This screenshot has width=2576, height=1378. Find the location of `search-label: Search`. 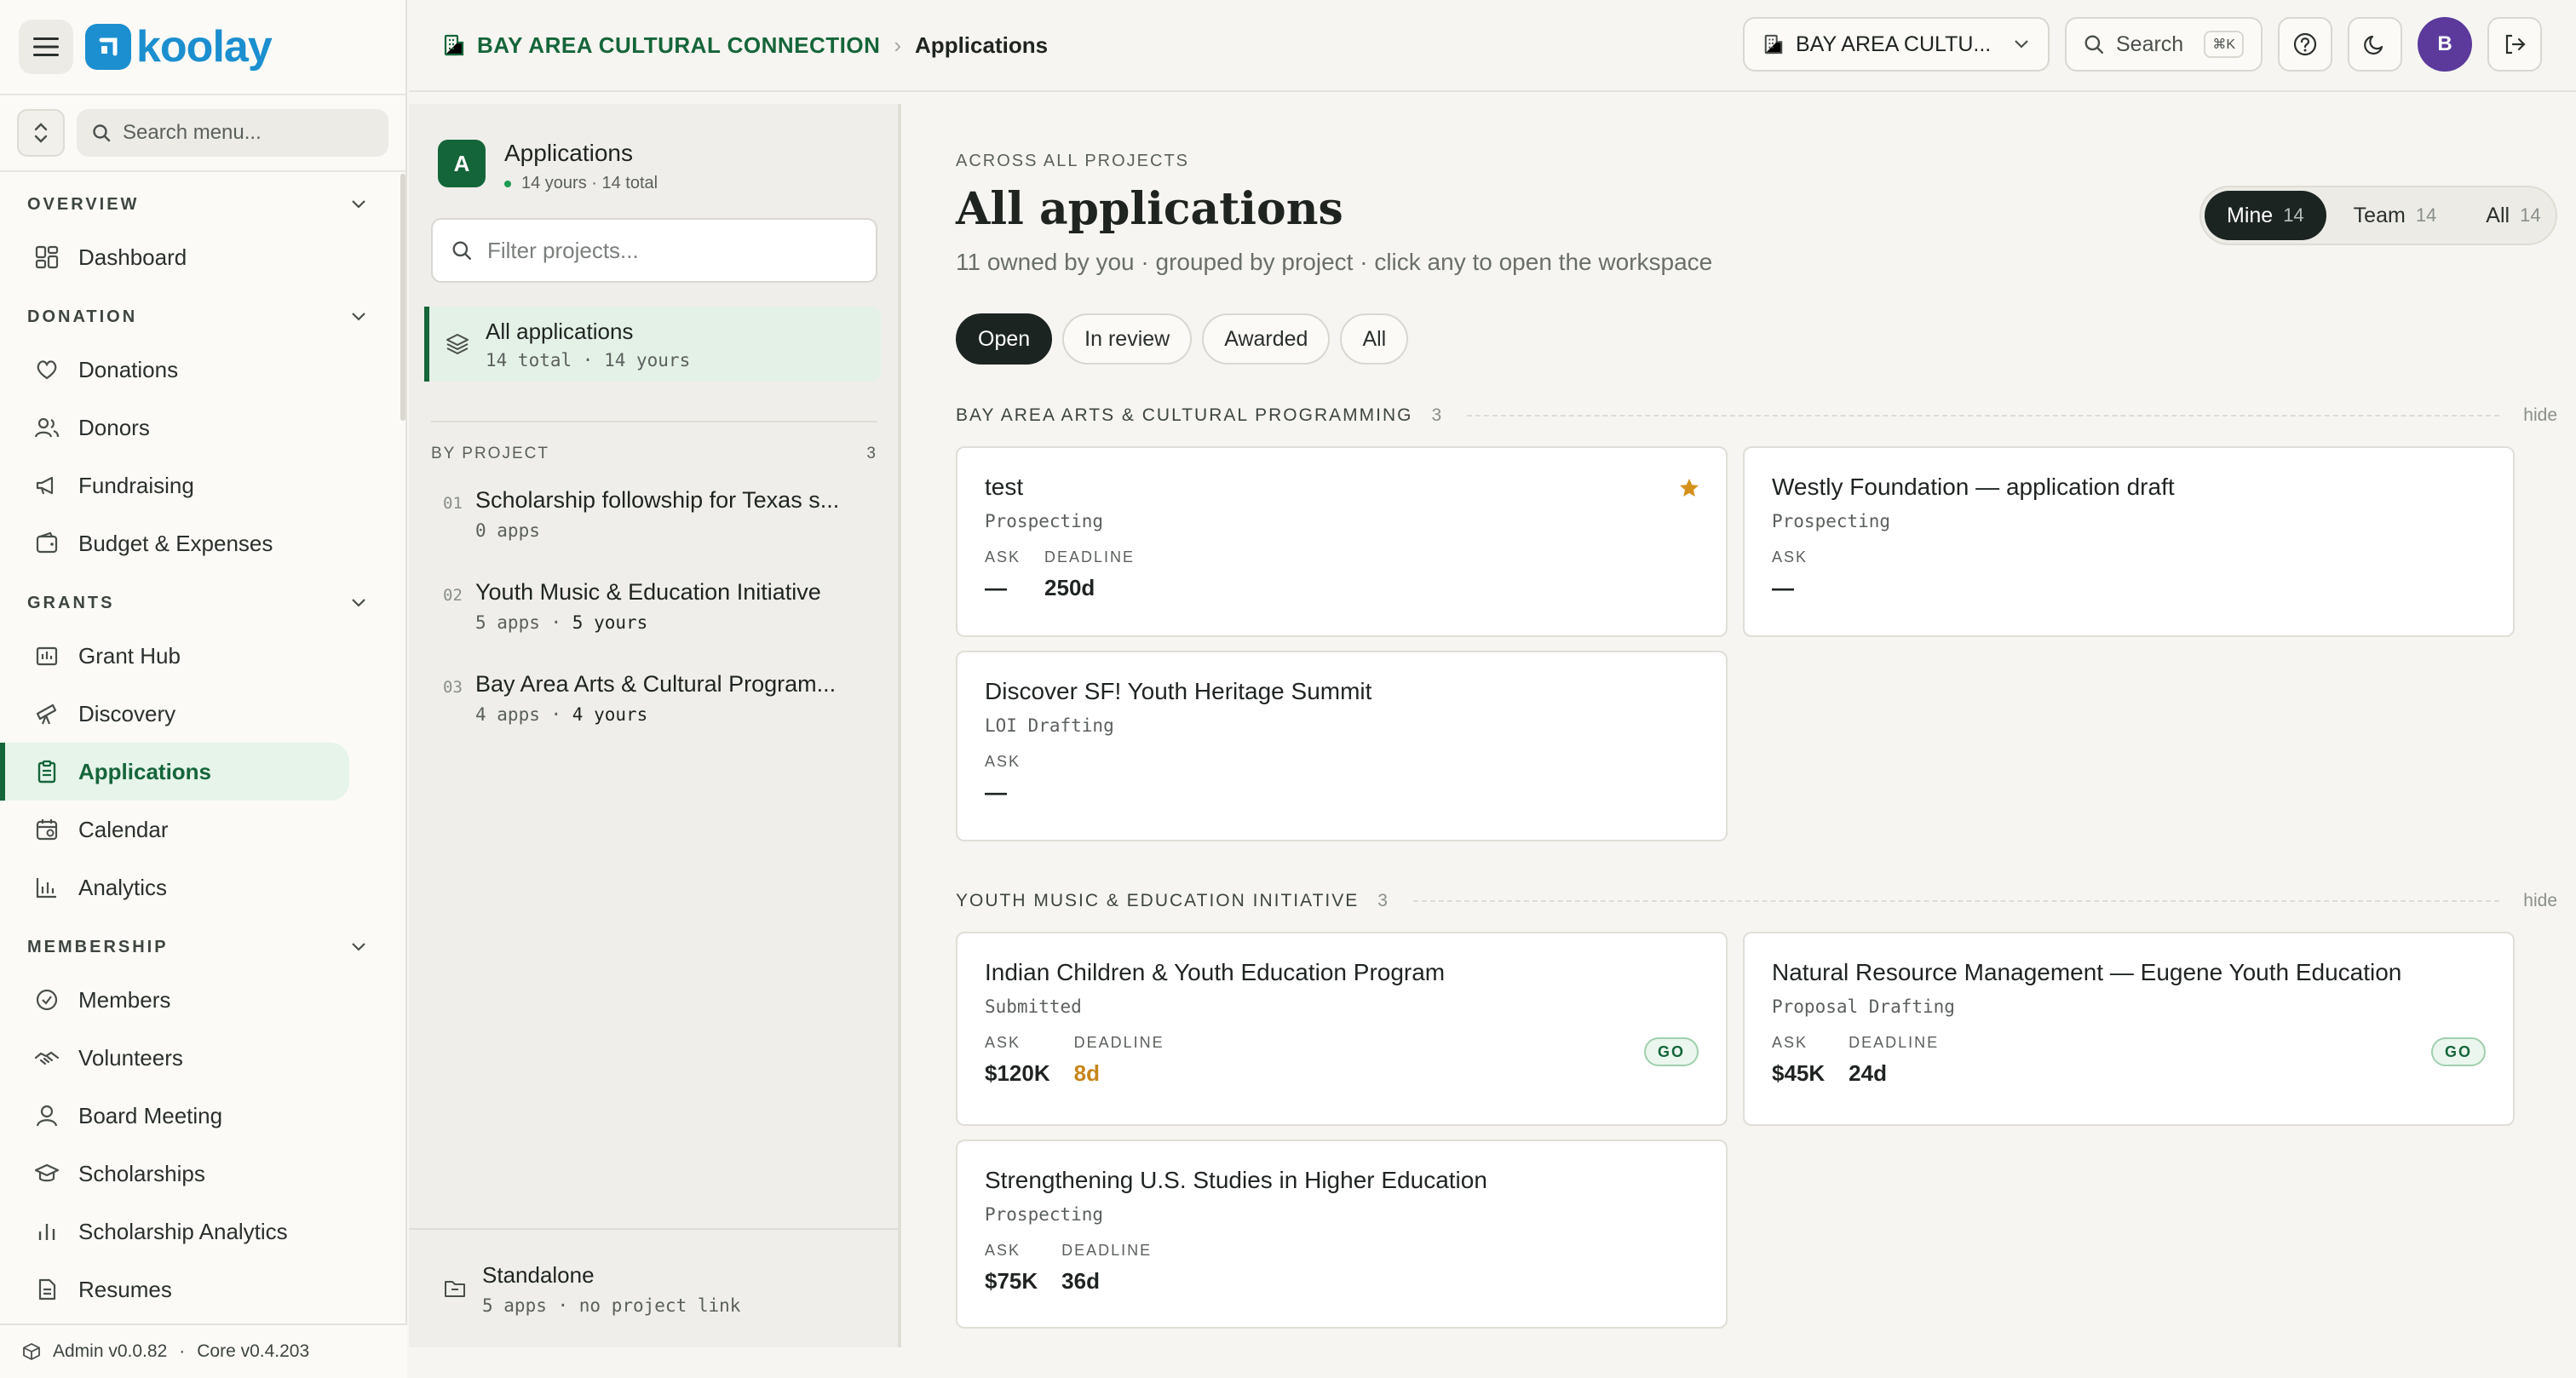

search-label: Search is located at coordinates (2150, 44).